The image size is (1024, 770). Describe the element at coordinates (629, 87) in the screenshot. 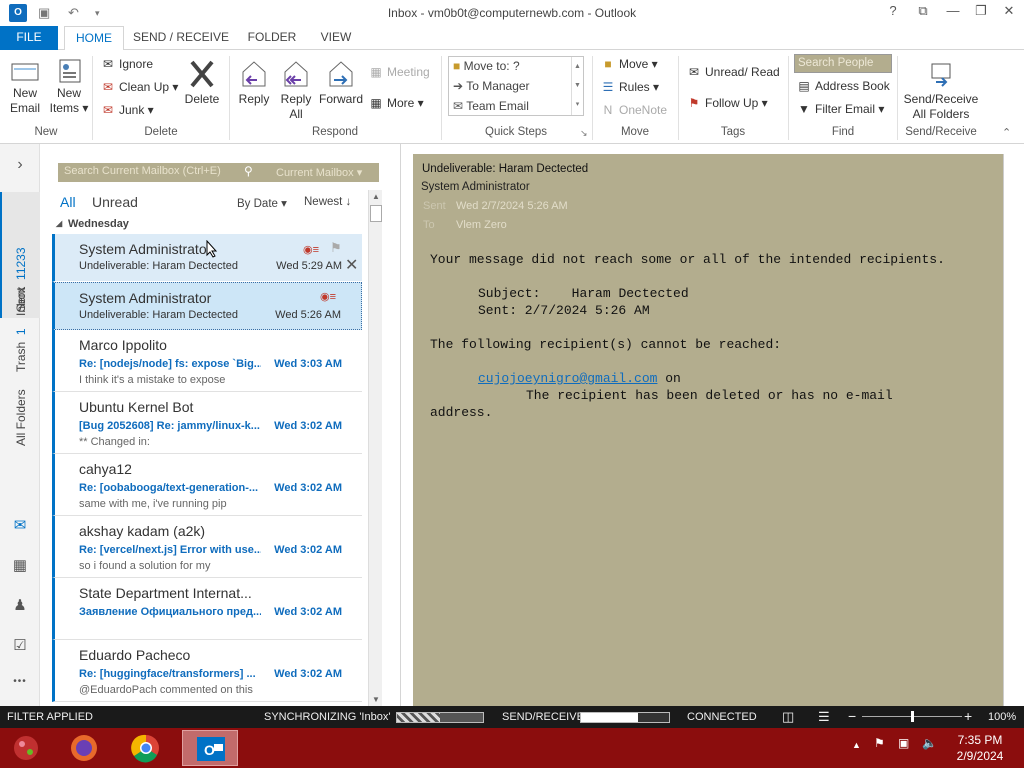

I see `rules-button: ☰ Rules ▾` at that location.